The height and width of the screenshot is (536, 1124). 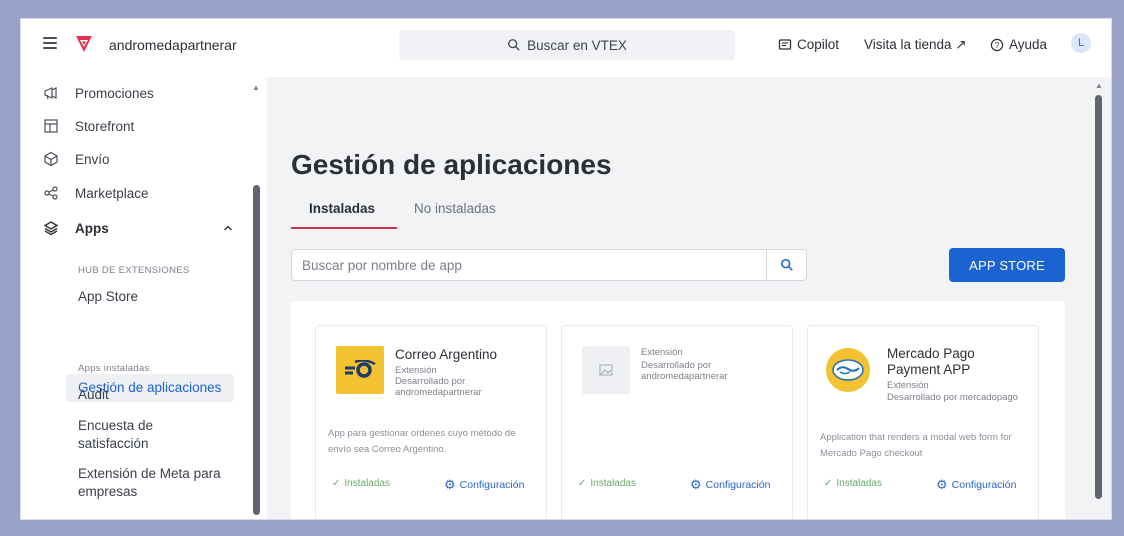 I want to click on box-icon, so click(x=51, y=159).